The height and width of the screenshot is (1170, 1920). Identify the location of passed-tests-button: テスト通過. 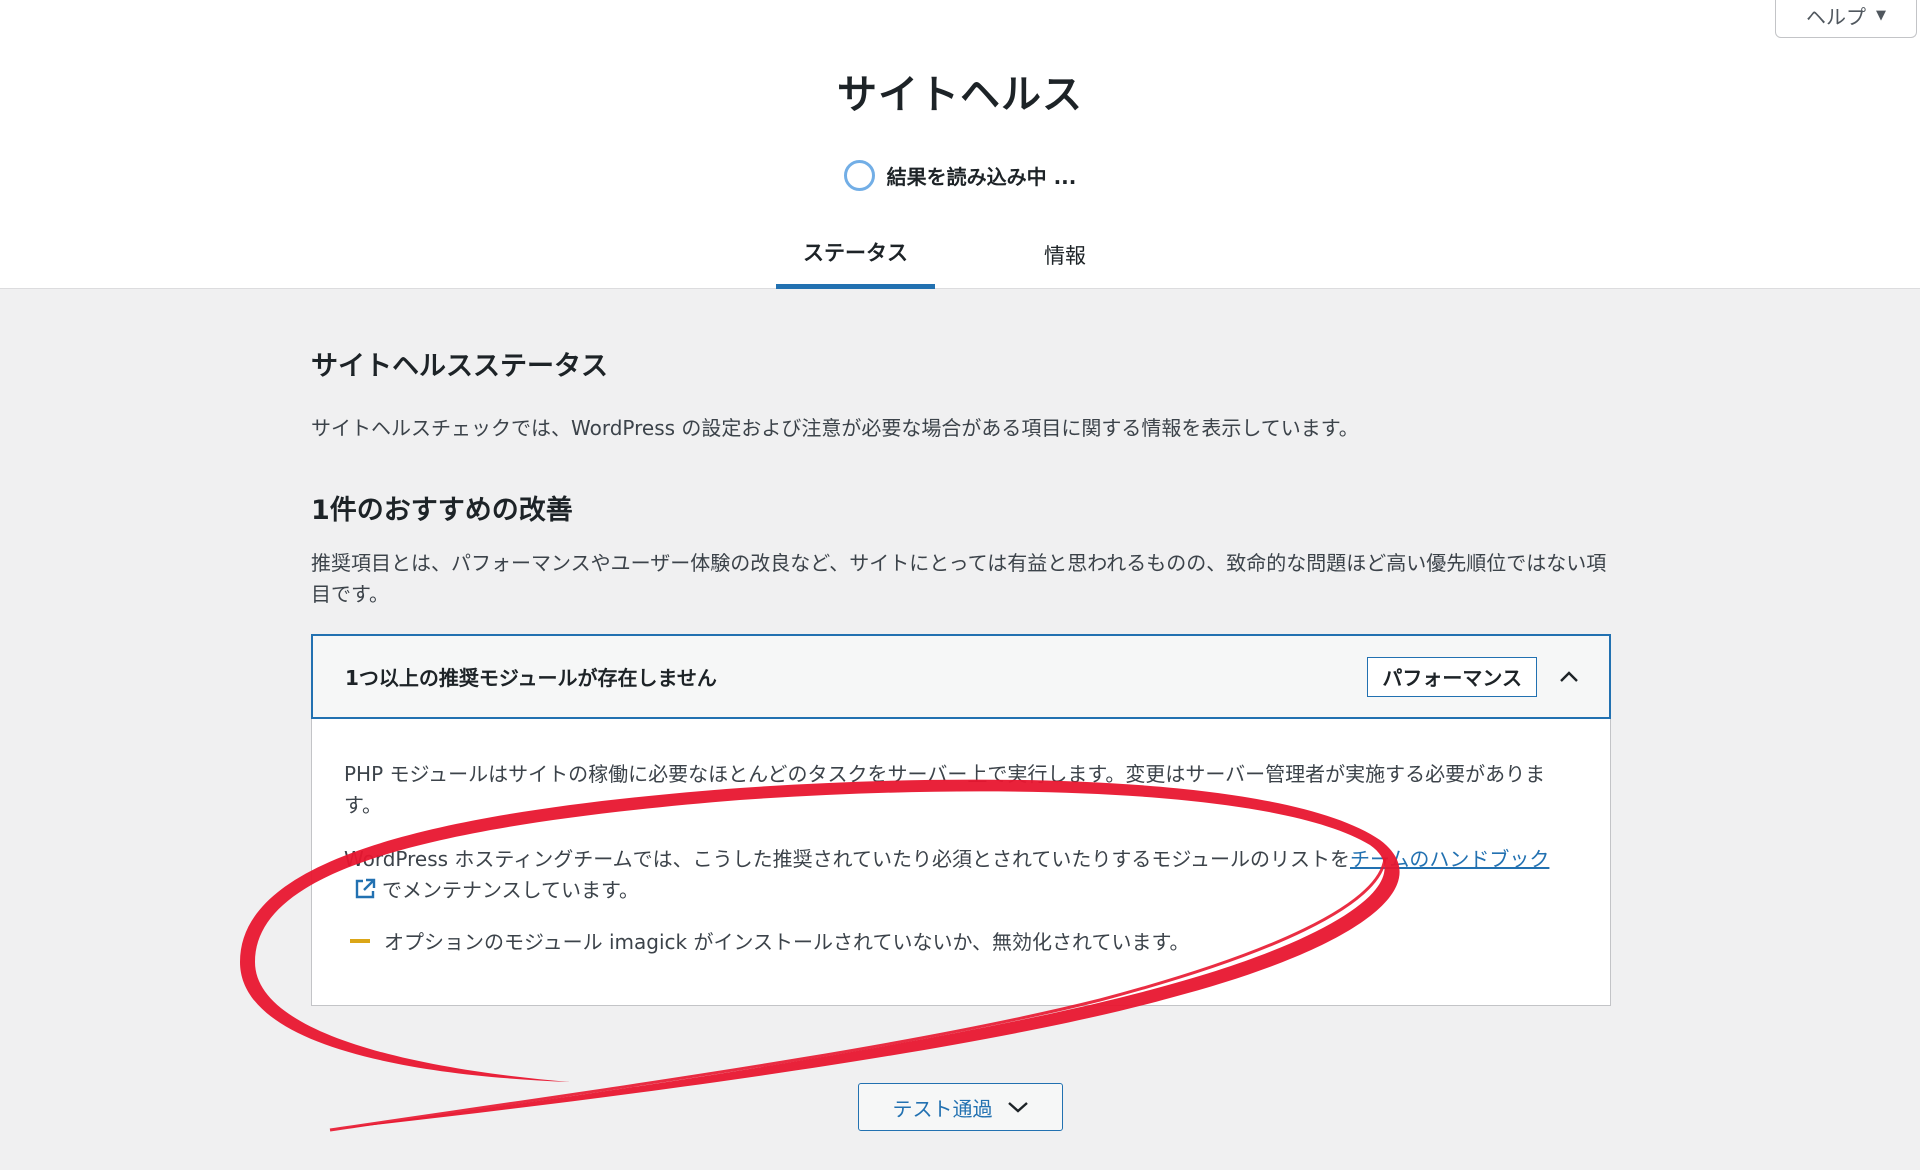
(960, 1107).